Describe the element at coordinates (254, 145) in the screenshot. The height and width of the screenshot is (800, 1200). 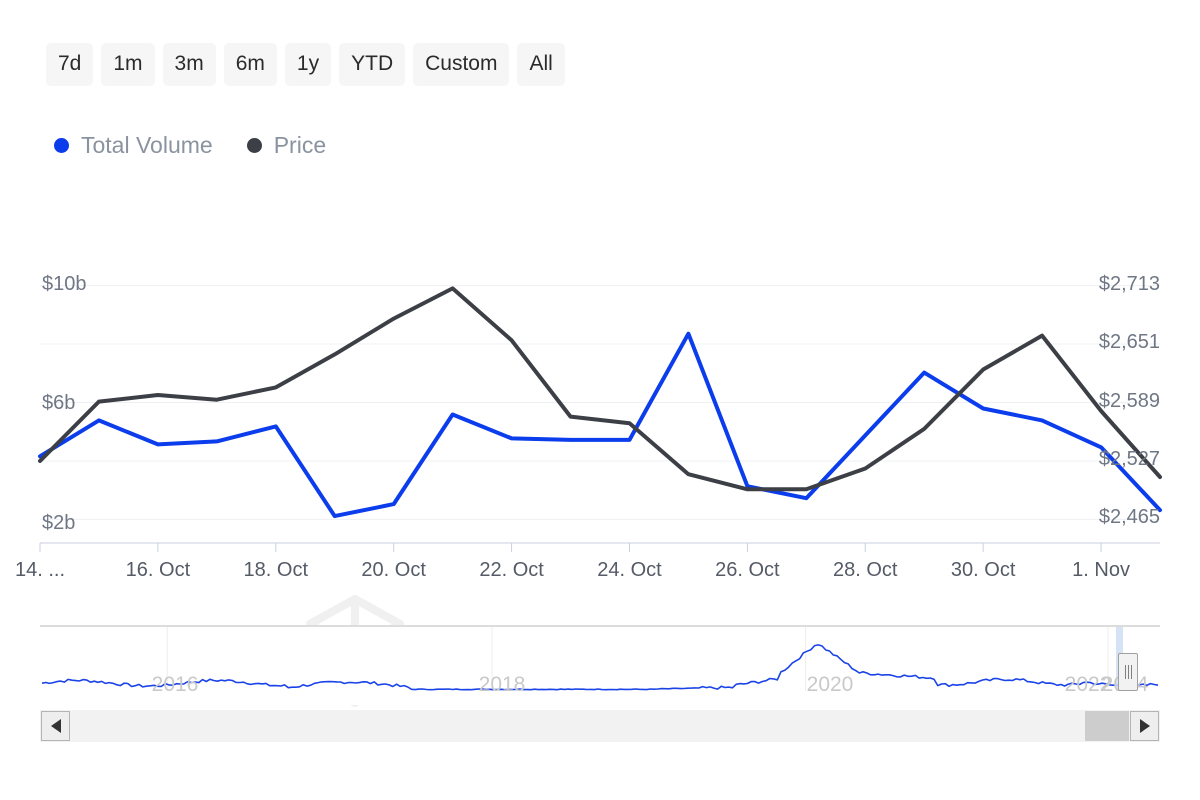
I see `legend-dot-price-icon` at that location.